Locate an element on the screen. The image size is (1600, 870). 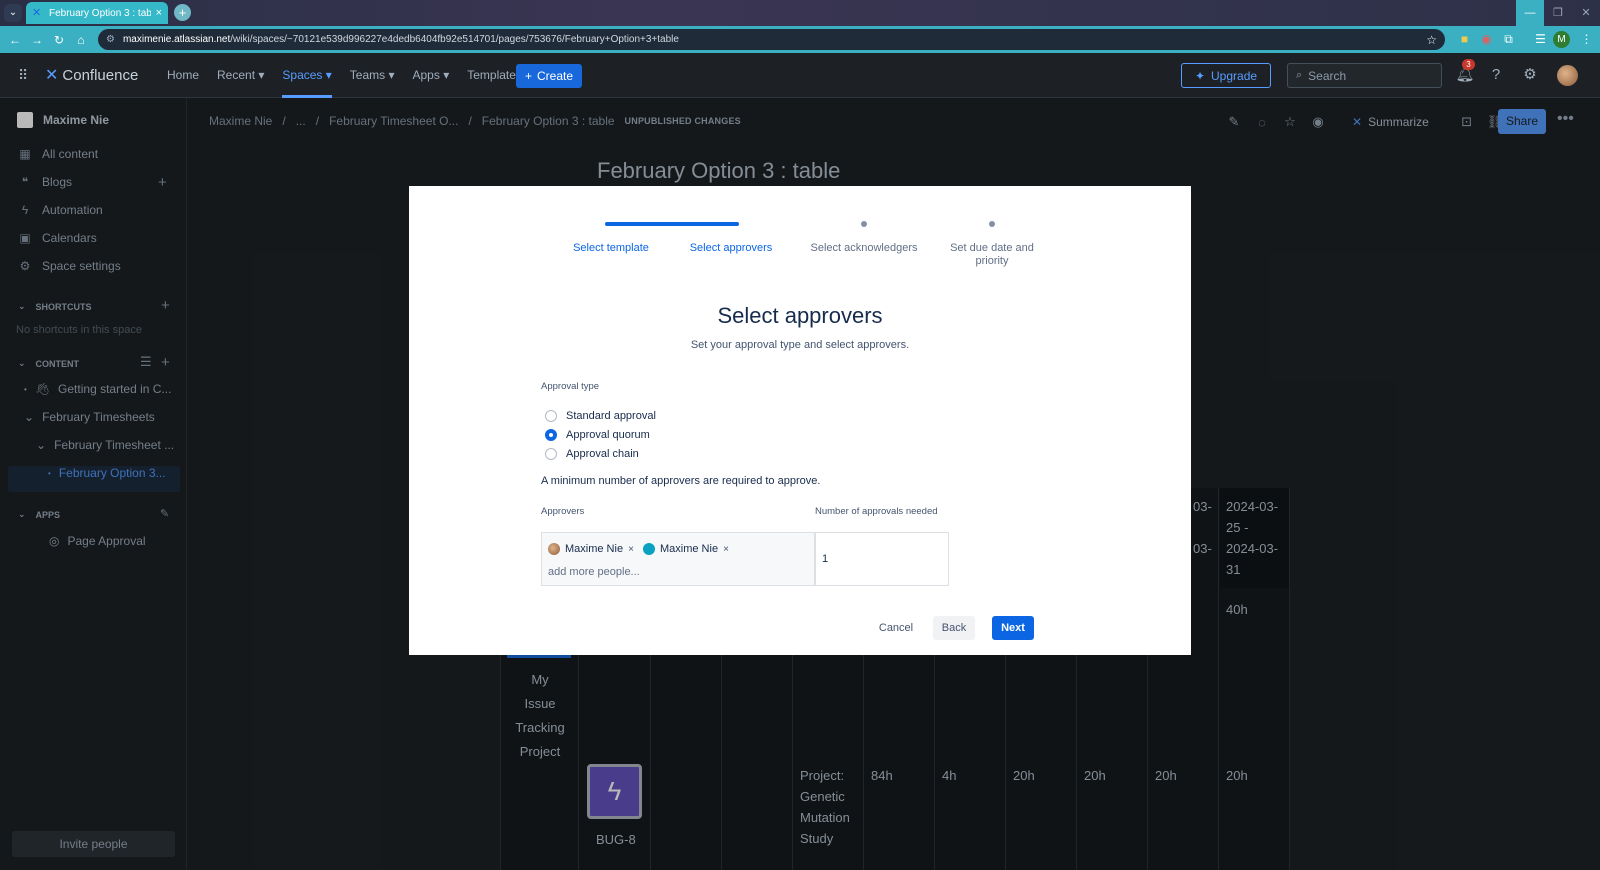
step-select-template: Select template is located at coordinates (611, 248).